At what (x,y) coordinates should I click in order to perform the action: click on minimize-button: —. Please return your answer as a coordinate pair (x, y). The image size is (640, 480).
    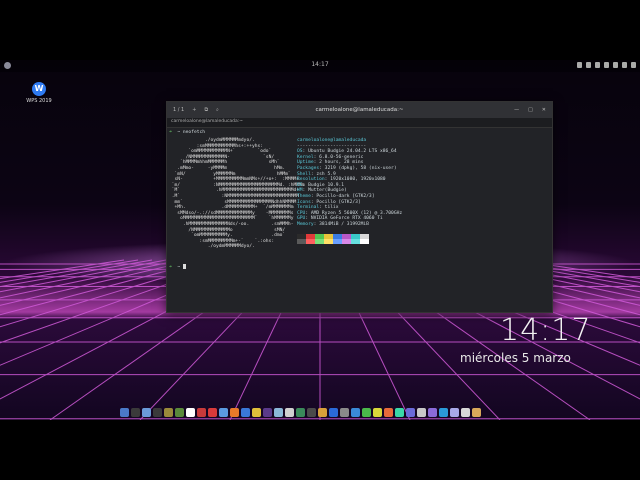
    Looking at the image, I should click on (516, 110).